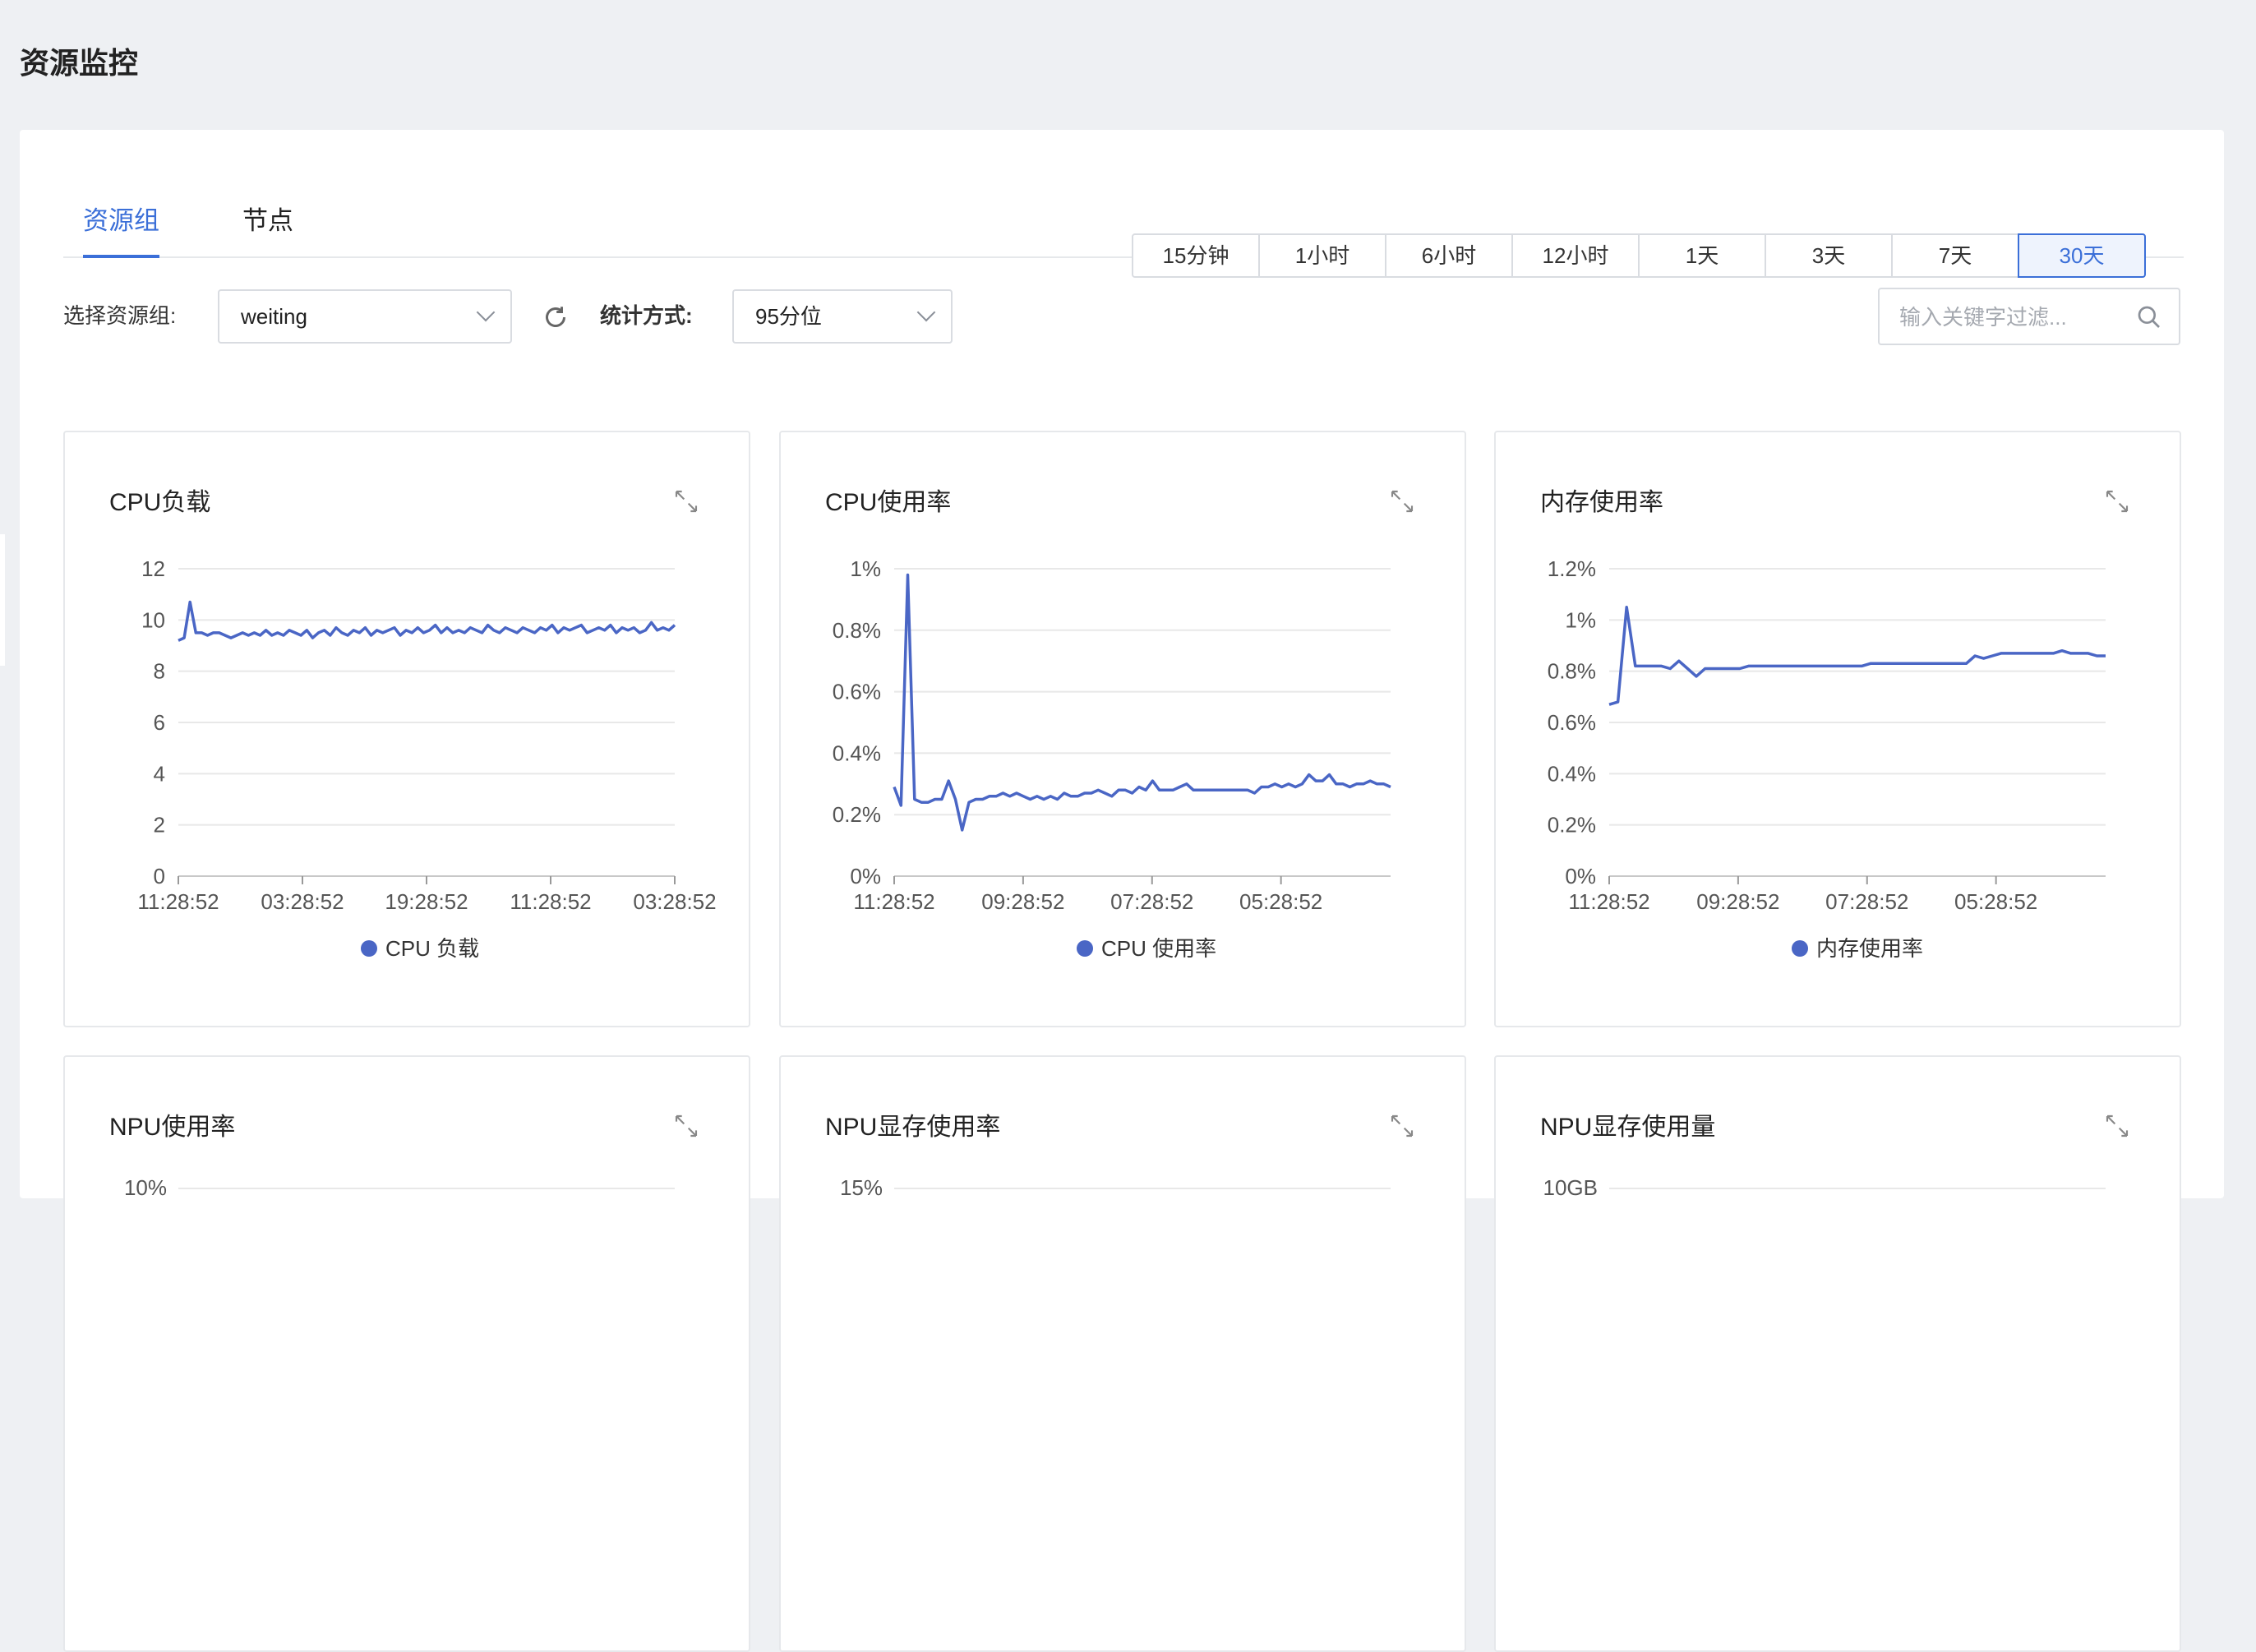 The height and width of the screenshot is (1652, 2256). What do you see at coordinates (1824, 1187) in the screenshot?
I see `chart-plot-partial: 10GB` at bounding box center [1824, 1187].